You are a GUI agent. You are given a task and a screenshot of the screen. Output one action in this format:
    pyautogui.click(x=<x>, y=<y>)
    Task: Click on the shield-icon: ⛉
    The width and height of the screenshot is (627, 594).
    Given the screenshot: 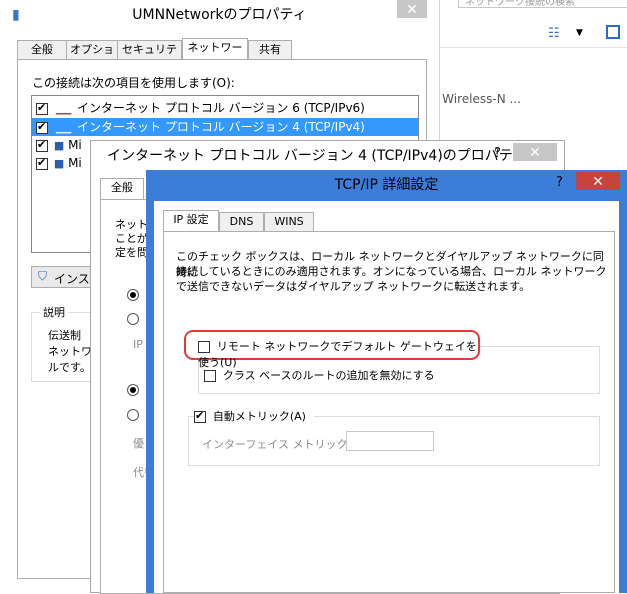 What is the action you would take?
    pyautogui.click(x=43, y=276)
    